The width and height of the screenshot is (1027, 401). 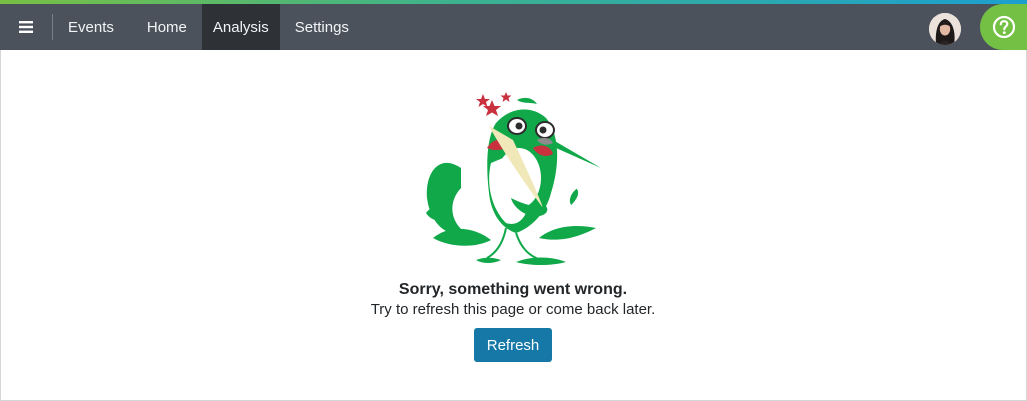 I want to click on question-mark-icon, so click(x=1003, y=27).